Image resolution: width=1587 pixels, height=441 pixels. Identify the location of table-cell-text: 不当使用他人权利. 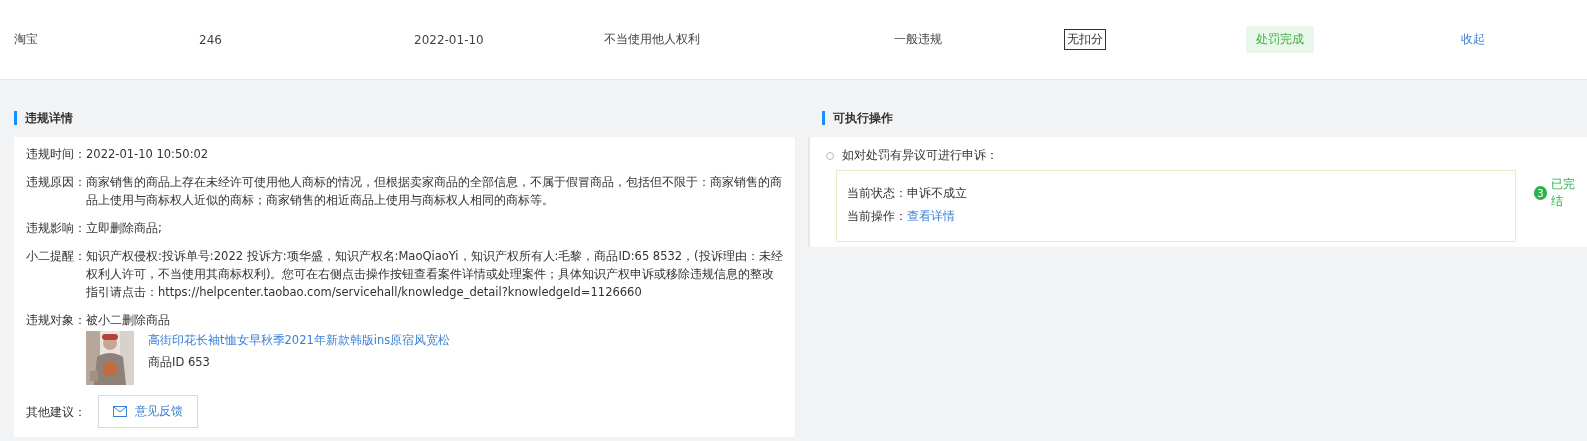
(652, 39).